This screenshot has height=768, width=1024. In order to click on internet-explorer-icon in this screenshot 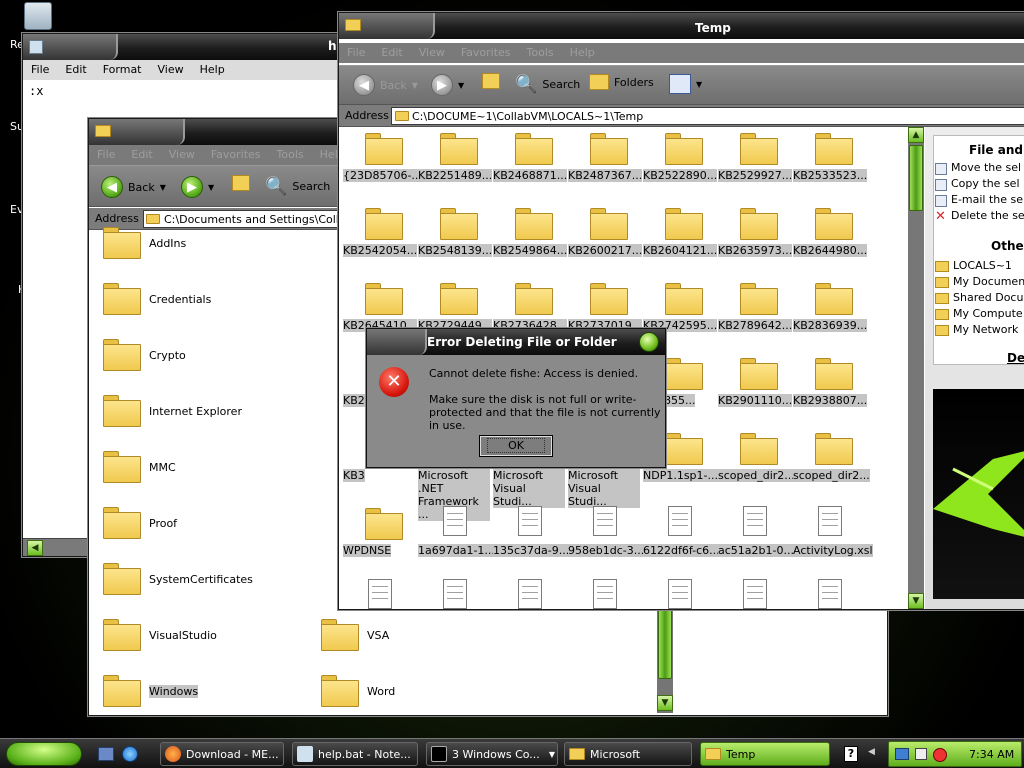, I will do `click(130, 754)`.